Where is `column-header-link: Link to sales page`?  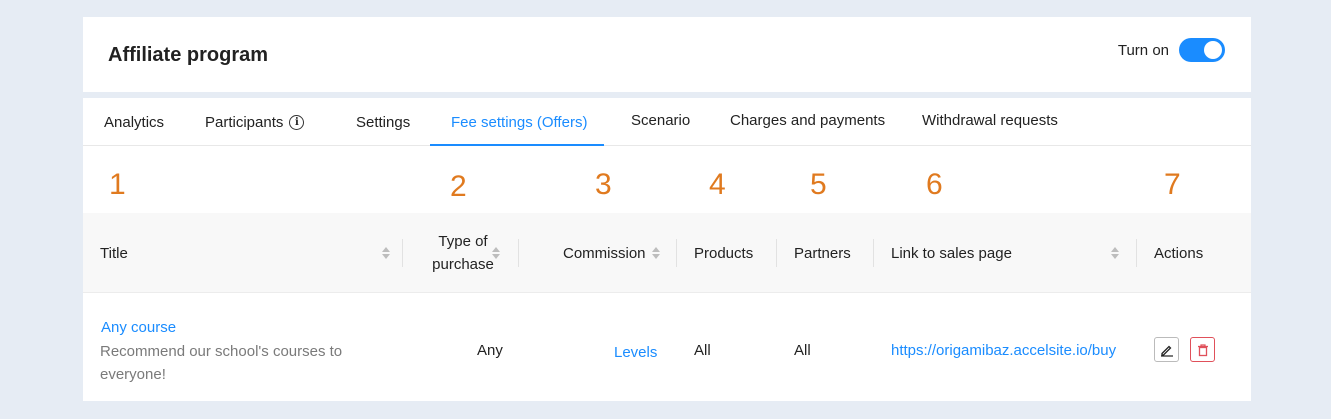
column-header-link: Link to sales page is located at coordinates (1005, 253).